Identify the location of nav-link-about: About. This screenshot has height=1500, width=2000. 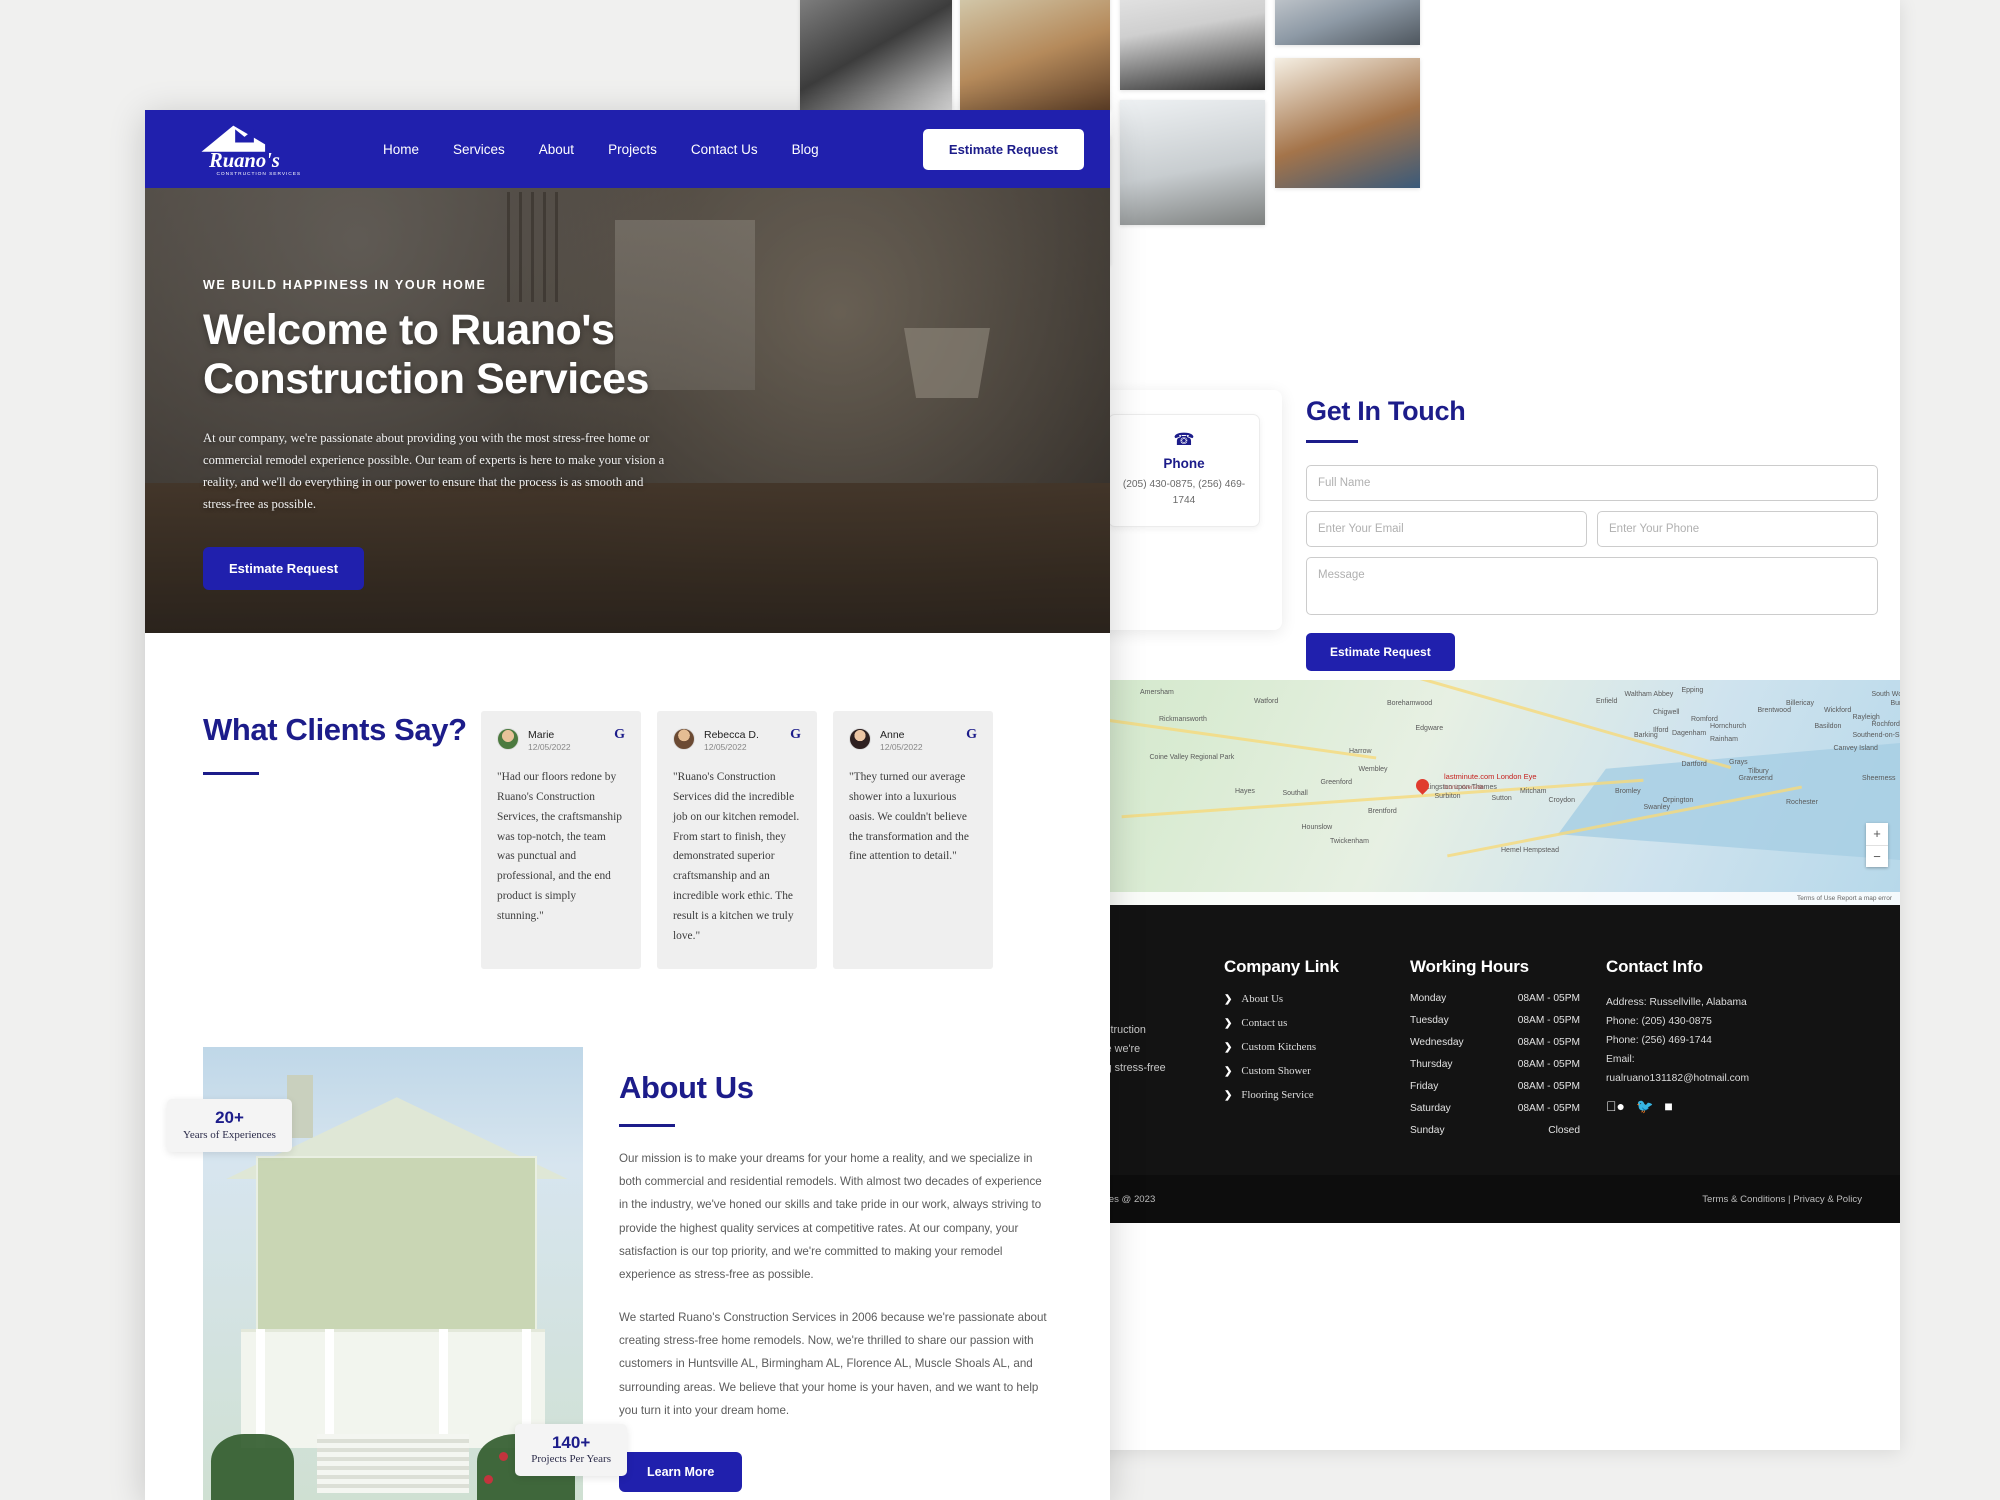
(556, 149).